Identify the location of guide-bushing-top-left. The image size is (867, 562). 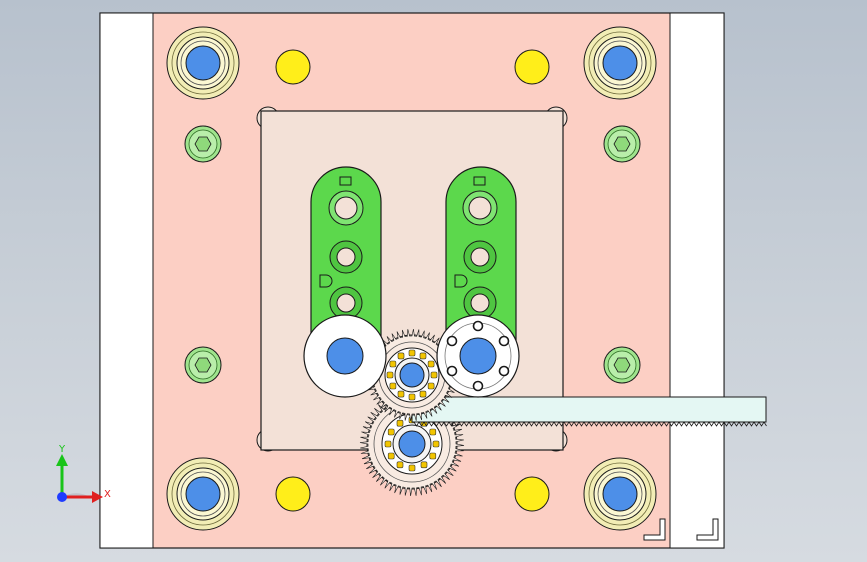
(203, 63).